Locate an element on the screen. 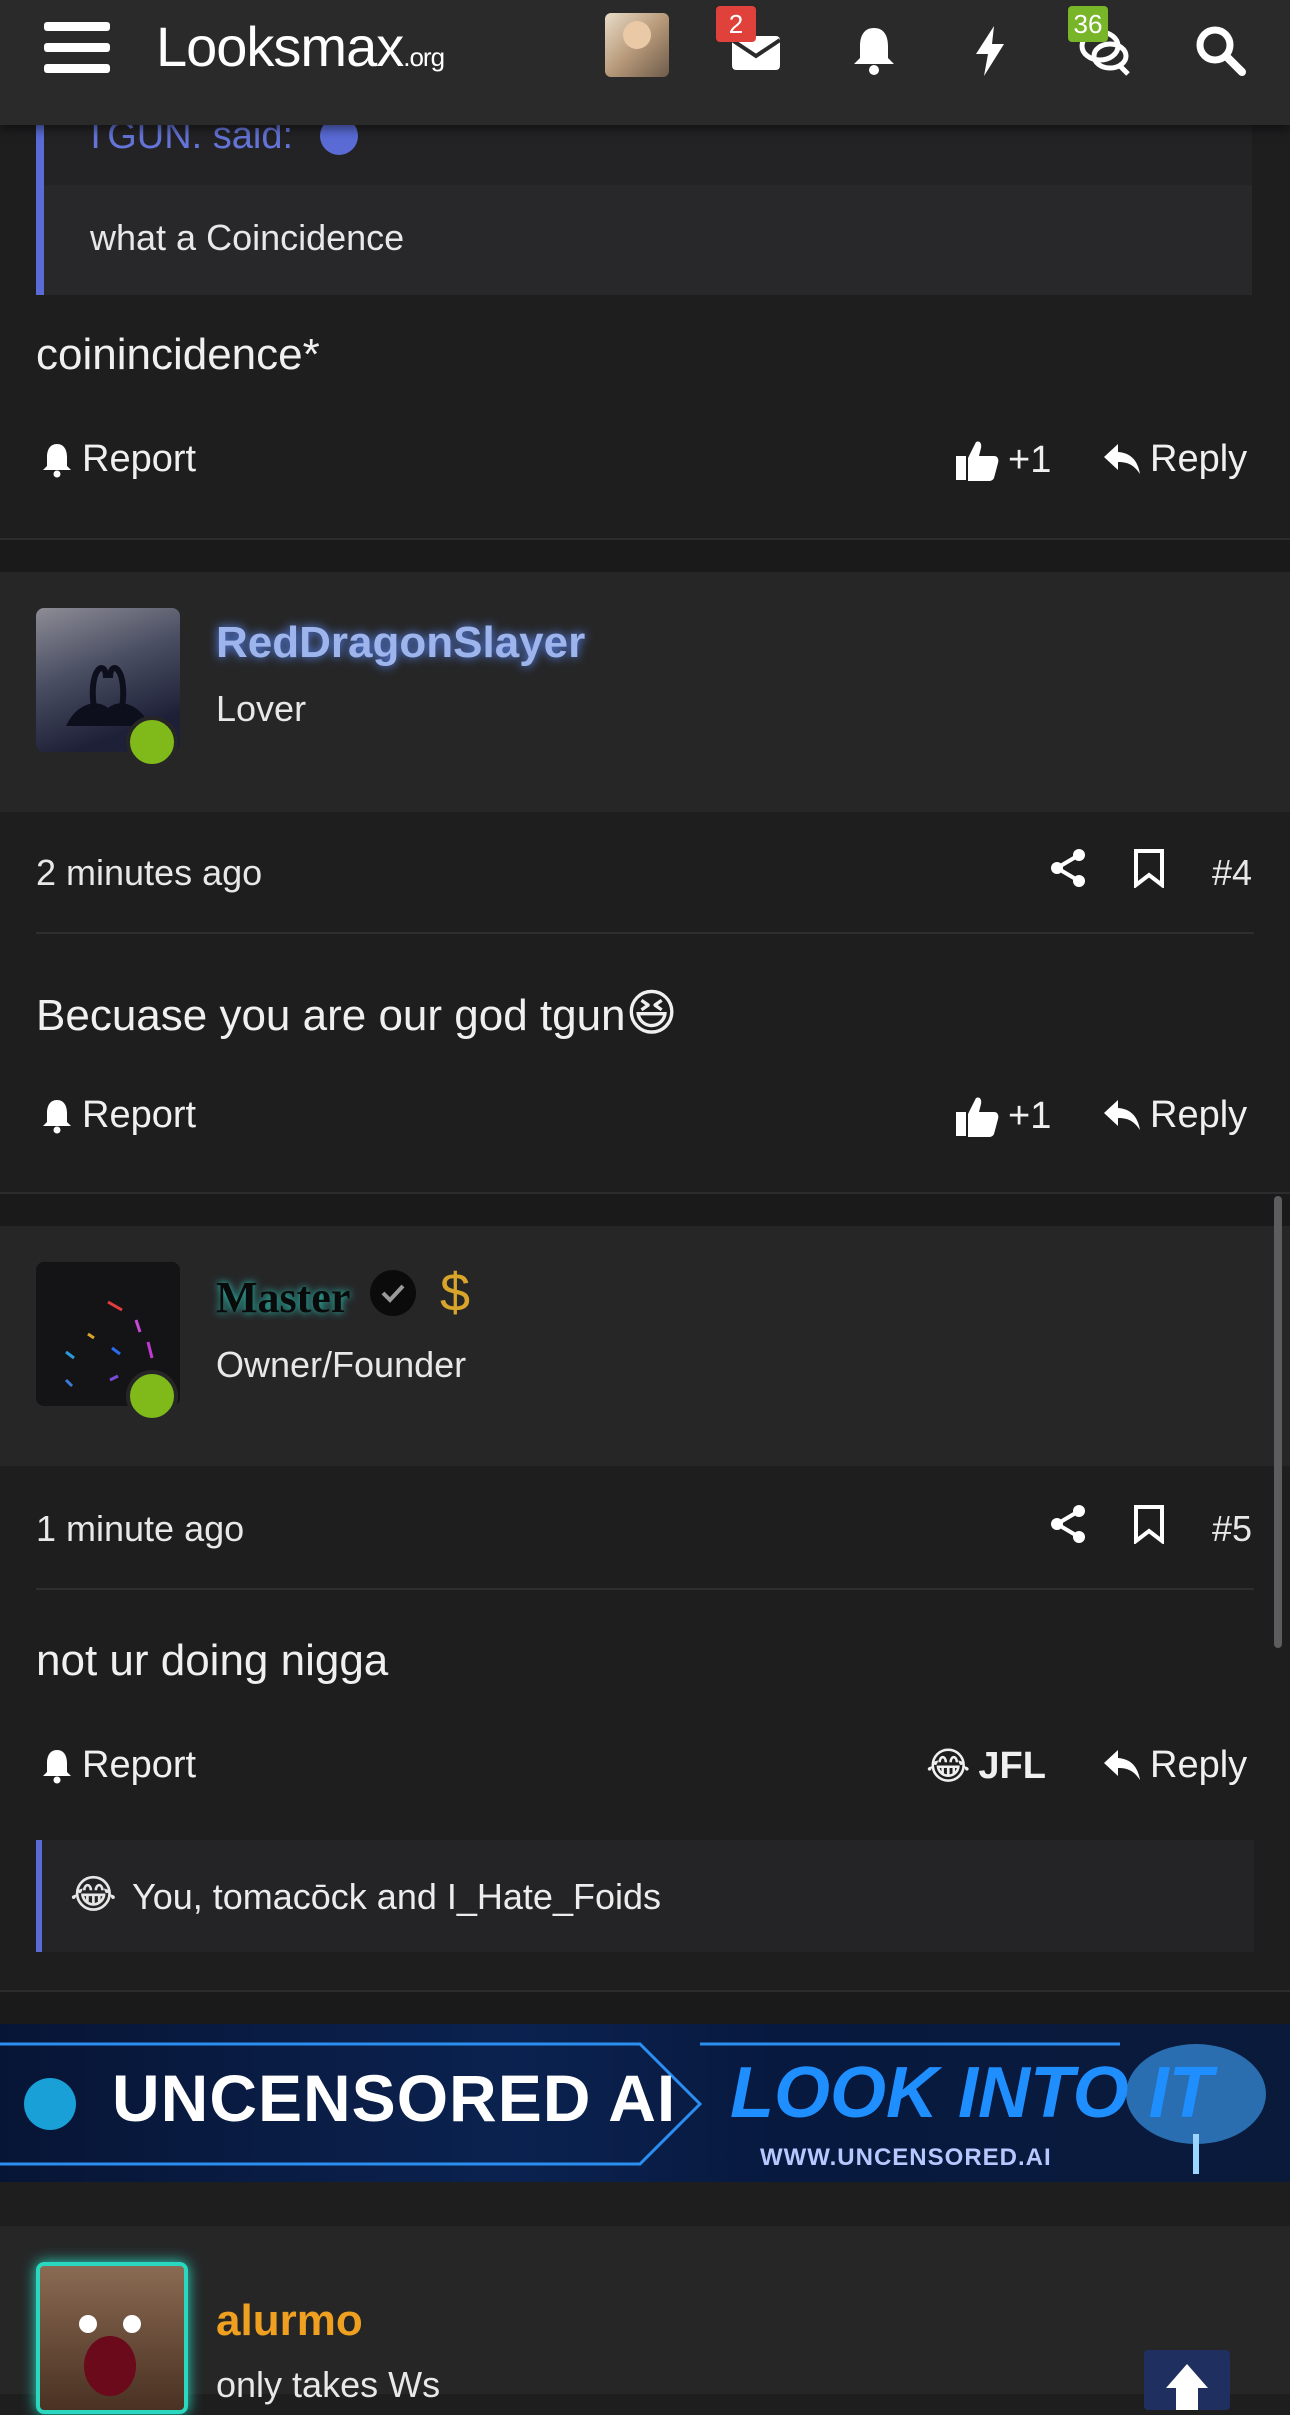  laughing-emoji-icon: 😆 is located at coordinates (651, 1013).